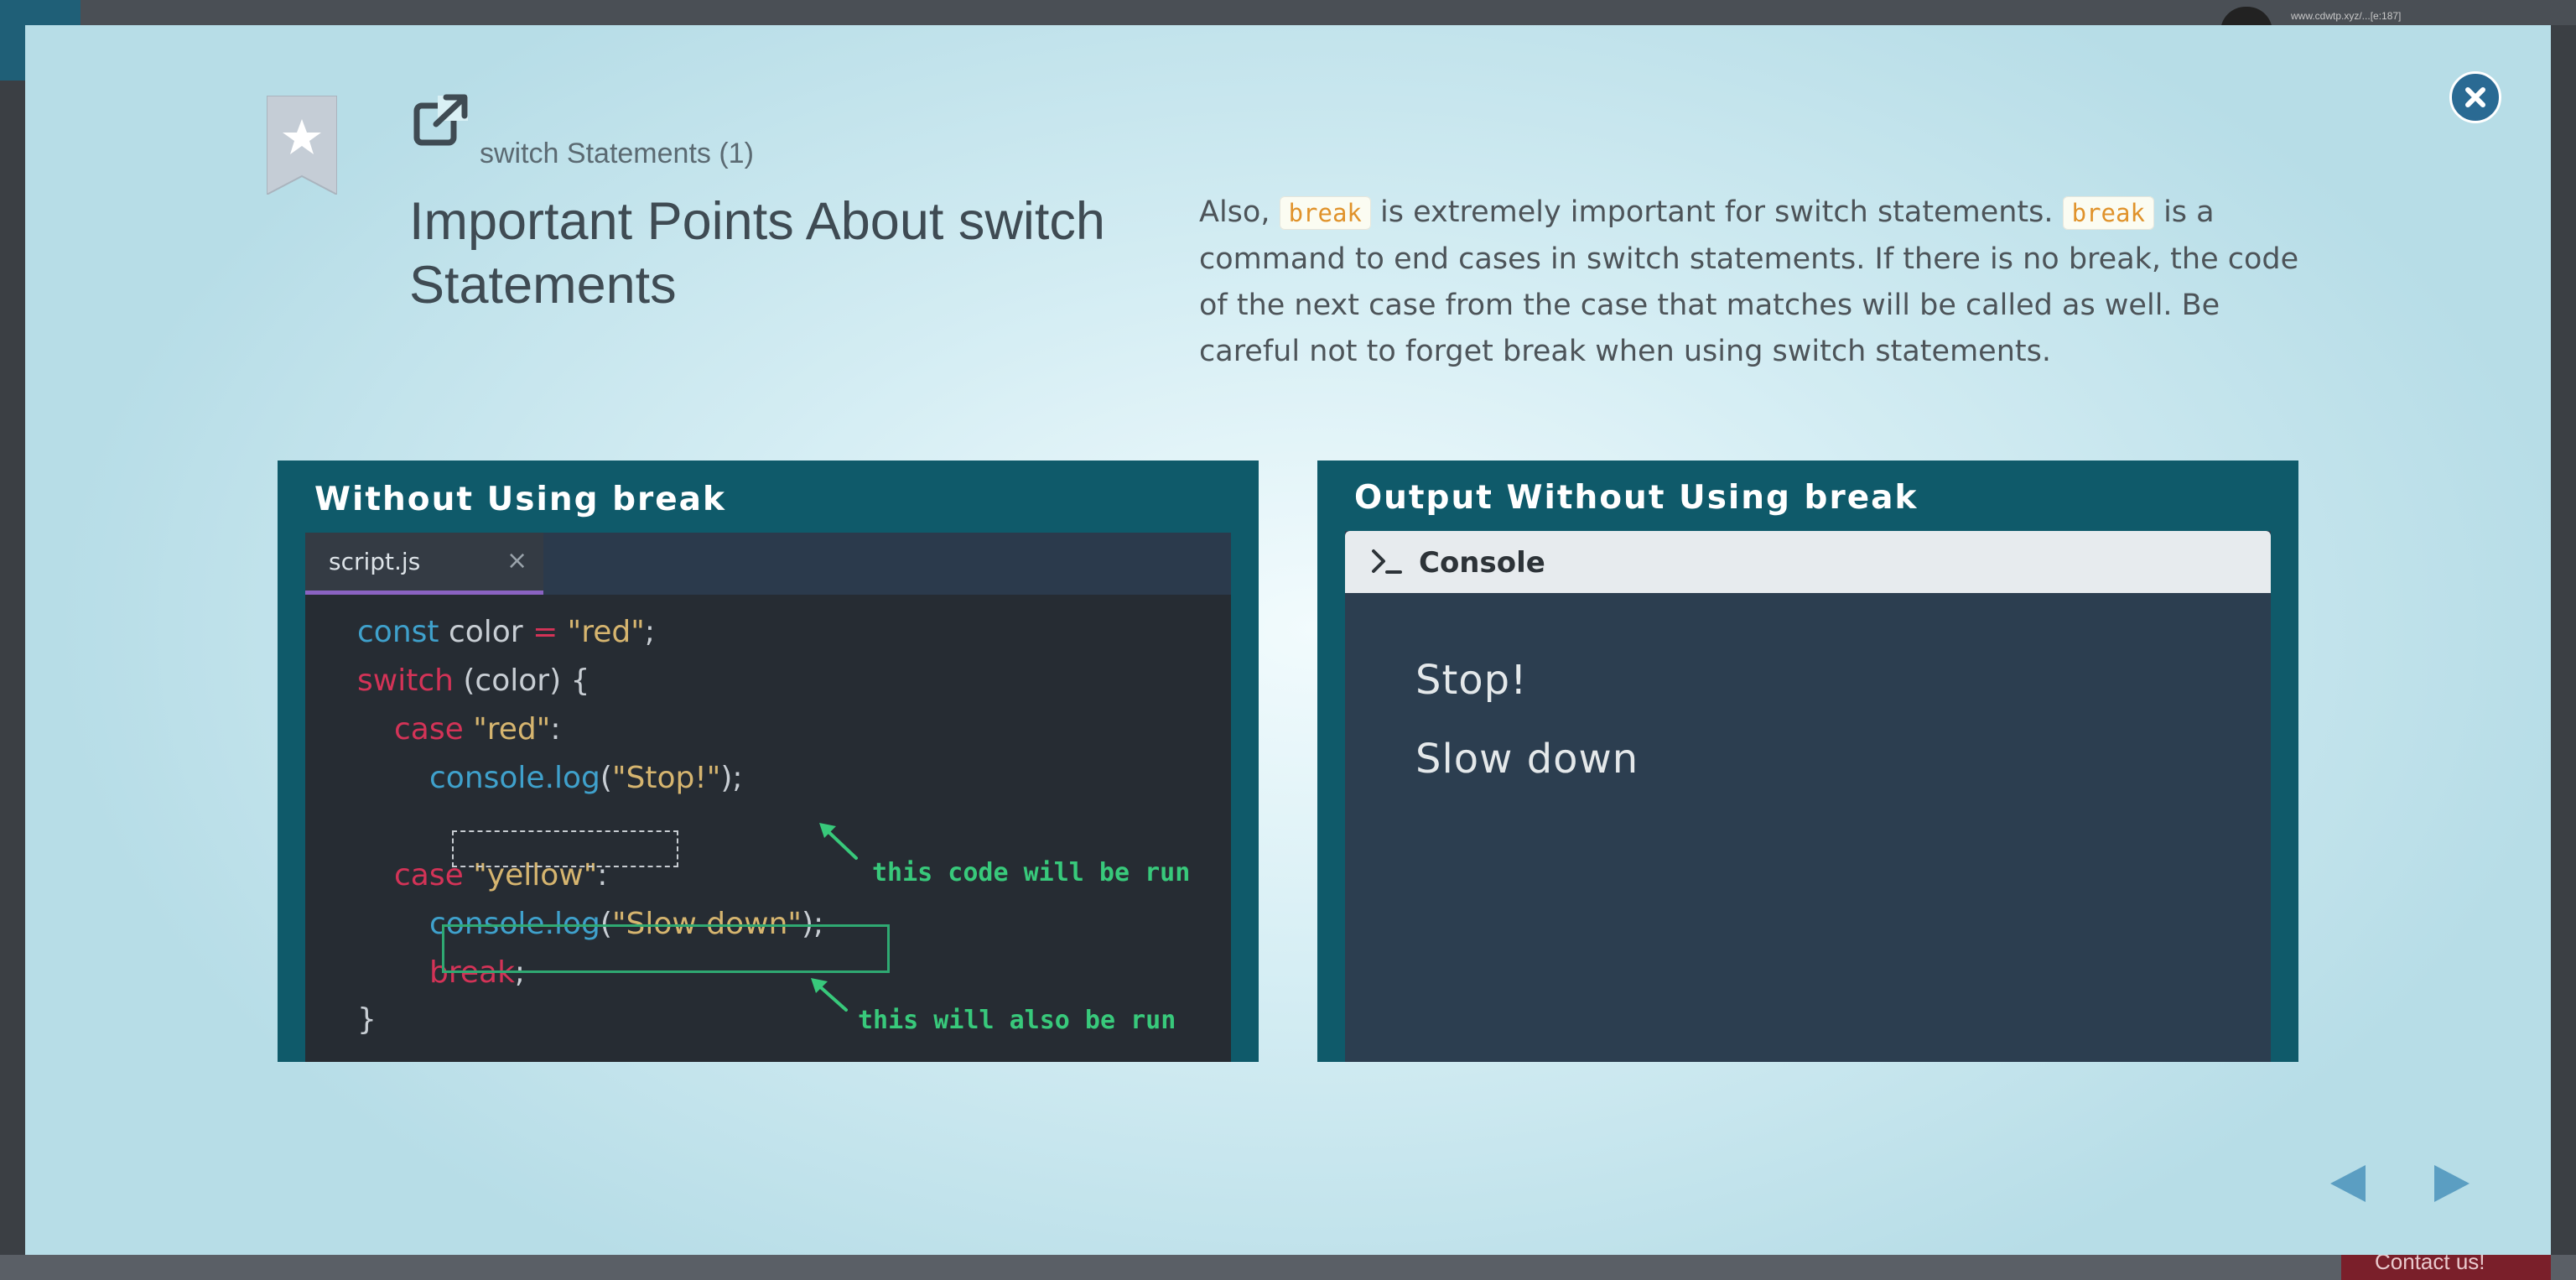 The height and width of the screenshot is (1280, 2576). I want to click on inline-code-break-1: break, so click(1325, 213).